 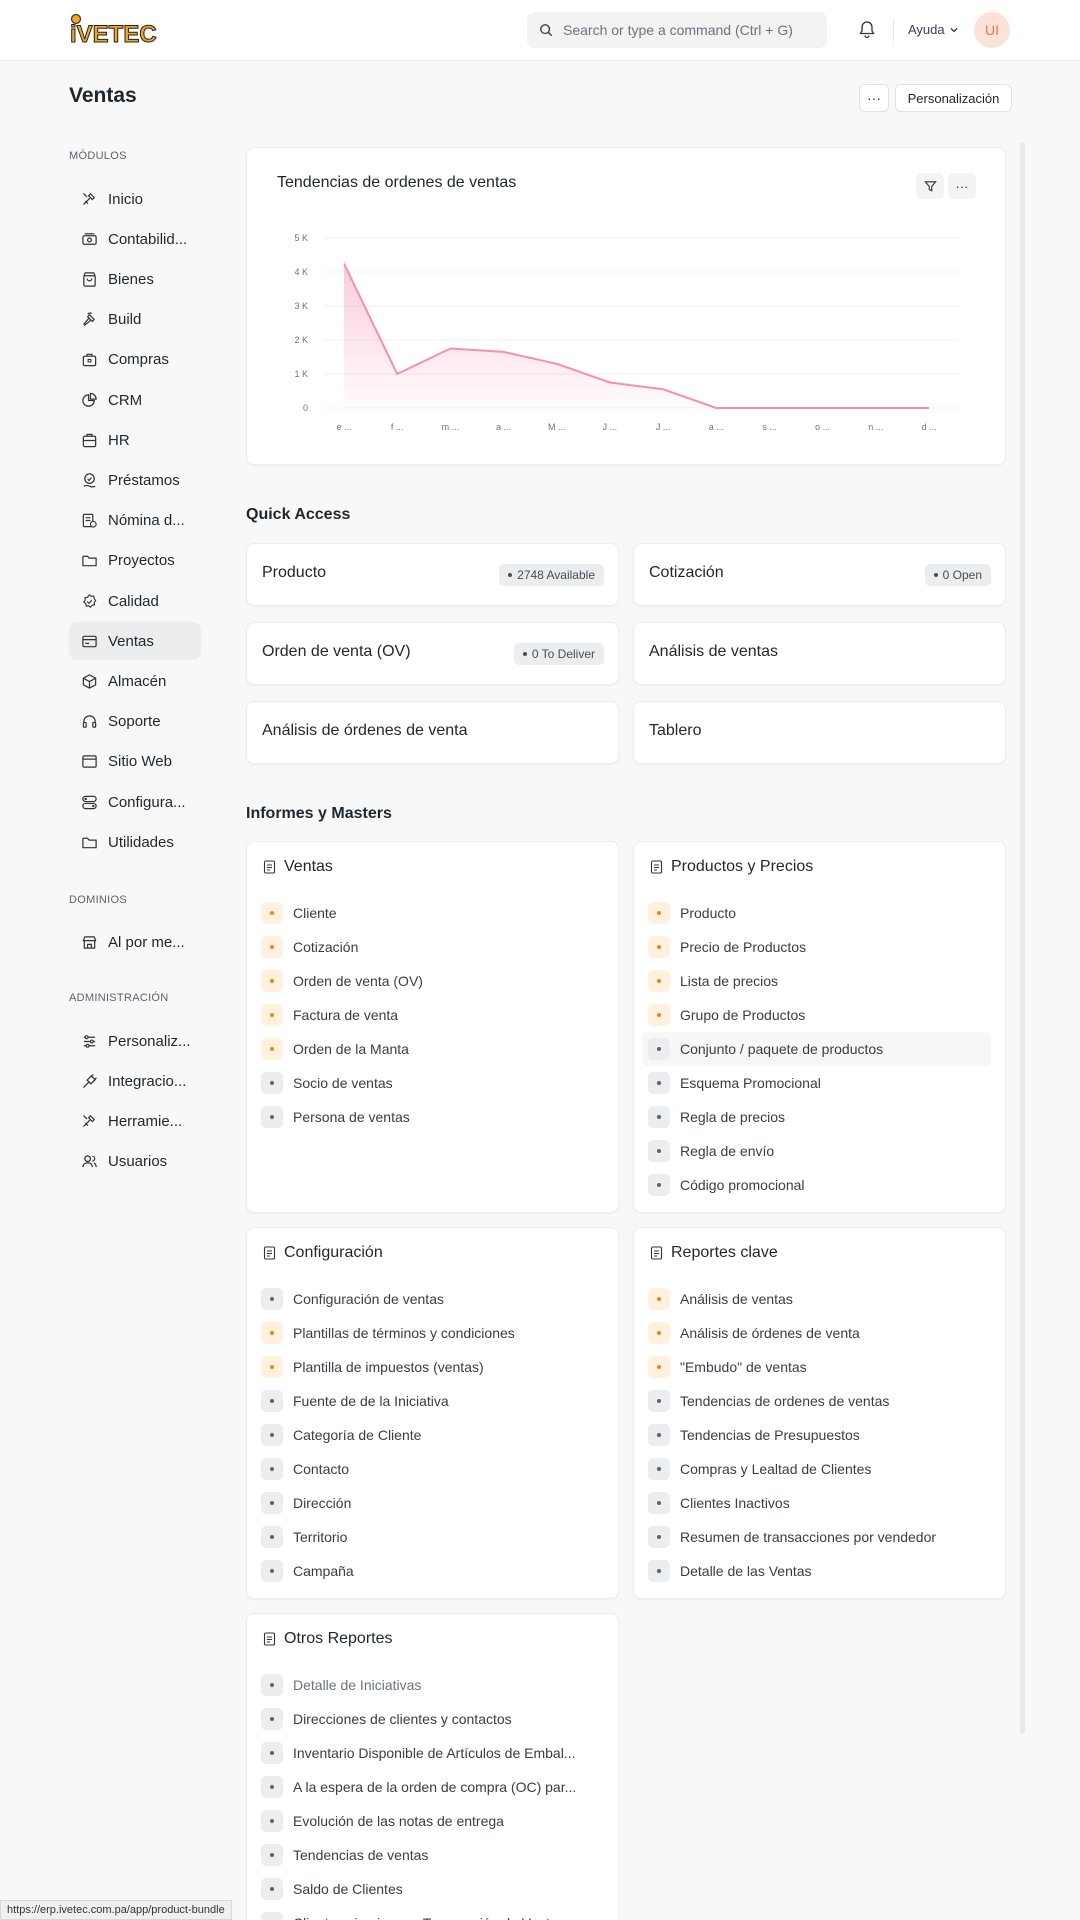 What do you see at coordinates (323, 1253) in the screenshot?
I see `report-card-heading: Configuración` at bounding box center [323, 1253].